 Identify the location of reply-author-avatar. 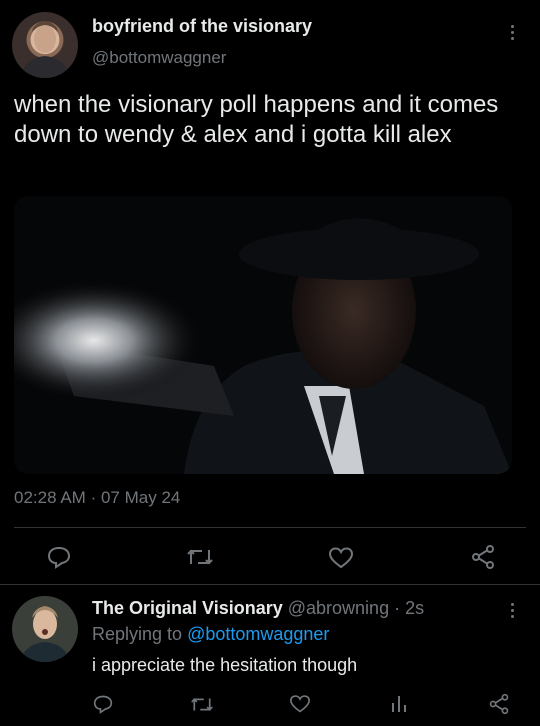
(45, 629).